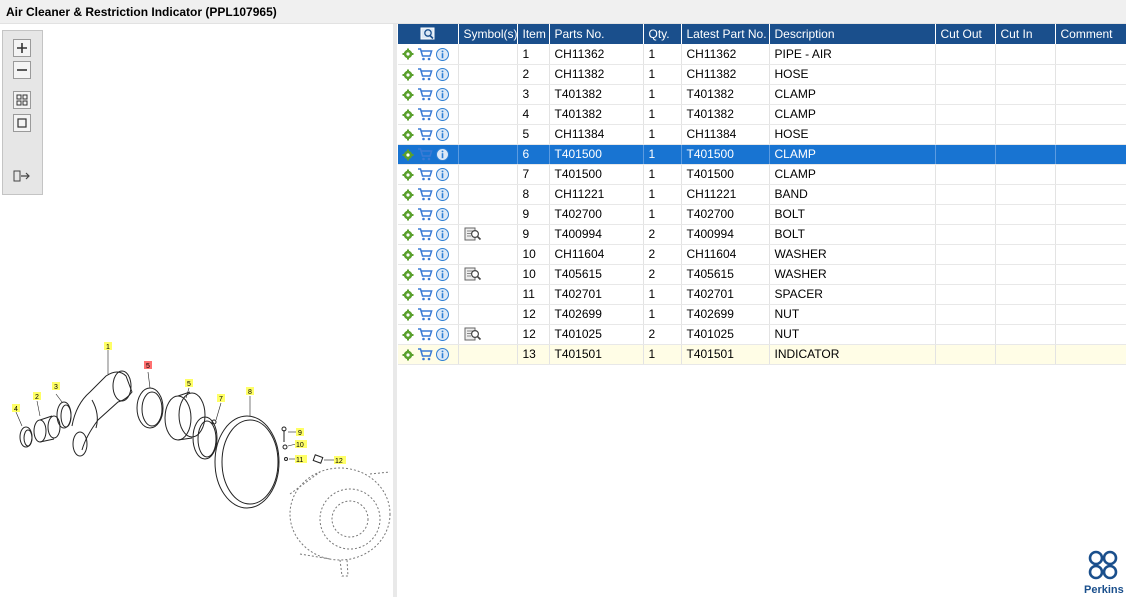 This screenshot has width=1126, height=597. I want to click on svg-text: 7, so click(221, 399).